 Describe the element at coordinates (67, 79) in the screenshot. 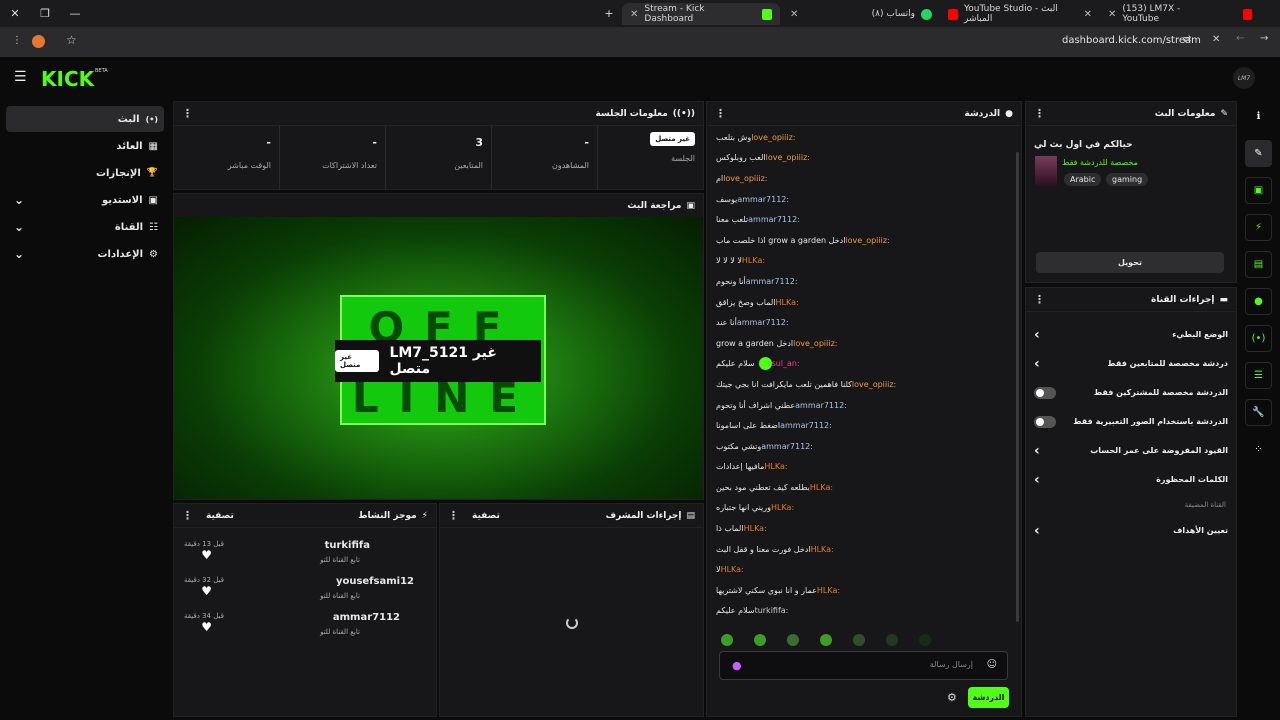

I see `kick-logo: KICK` at that location.